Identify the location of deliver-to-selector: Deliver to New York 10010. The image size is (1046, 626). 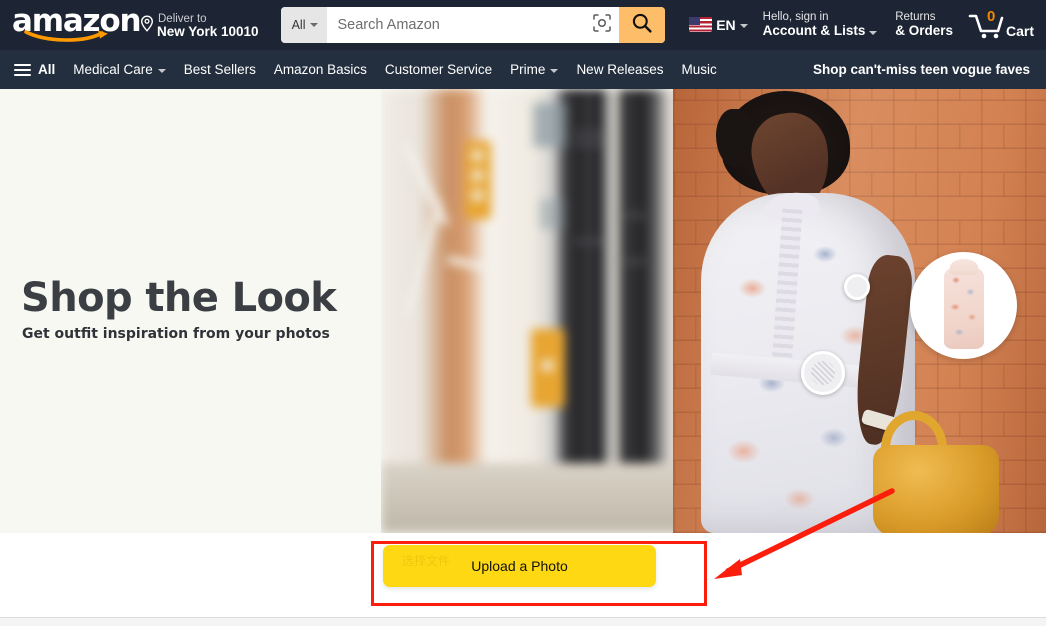
(200, 25).